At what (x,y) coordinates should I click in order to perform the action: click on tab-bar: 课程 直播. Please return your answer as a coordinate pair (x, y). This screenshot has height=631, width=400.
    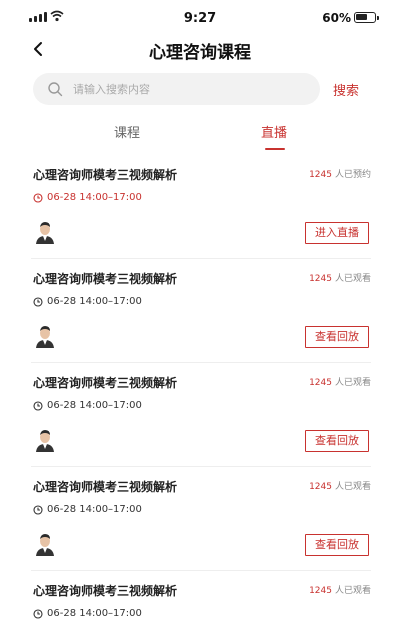
    Looking at the image, I should click on (200, 136).